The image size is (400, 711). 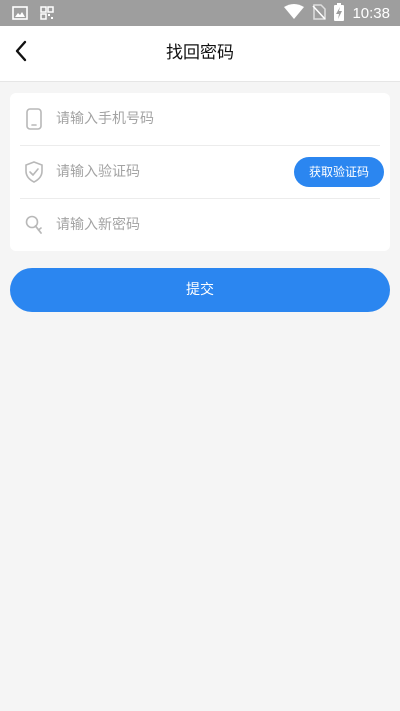 What do you see at coordinates (339, 172) in the screenshot?
I see `get-code-button: 获取验证码` at bounding box center [339, 172].